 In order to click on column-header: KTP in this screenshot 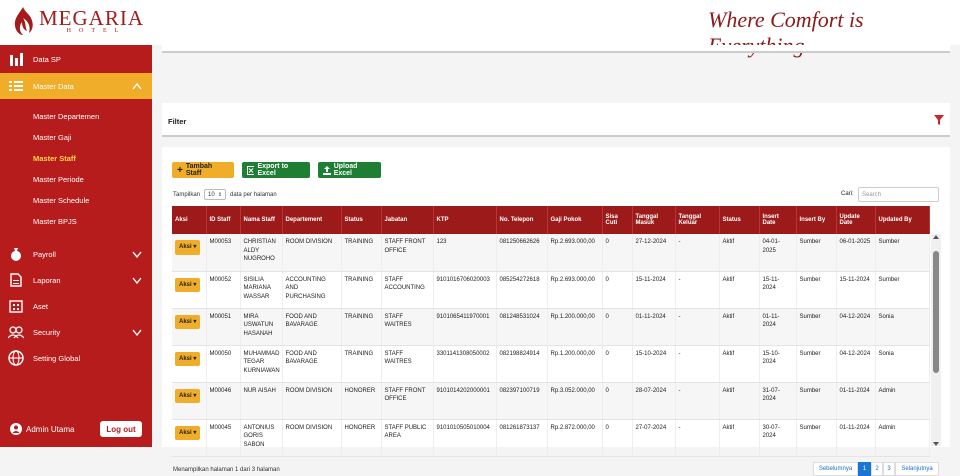, I will do `click(465, 220)`.